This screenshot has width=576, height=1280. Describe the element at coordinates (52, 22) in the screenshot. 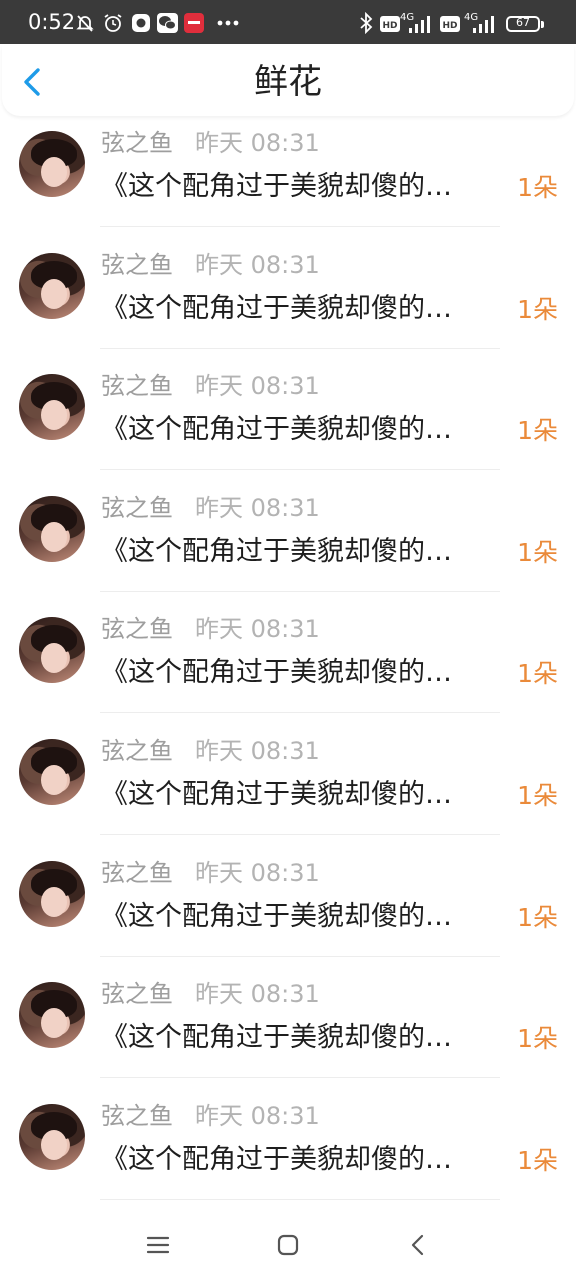

I see `status-time: 0:52` at that location.